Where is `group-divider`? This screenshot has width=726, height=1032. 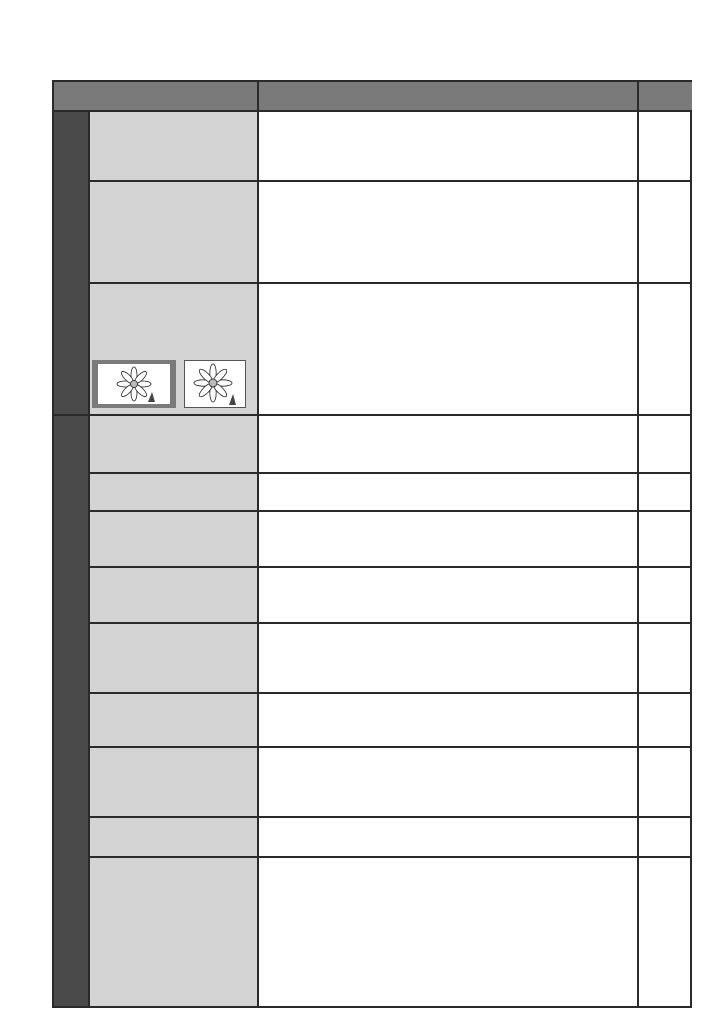 group-divider is located at coordinates (71, 415).